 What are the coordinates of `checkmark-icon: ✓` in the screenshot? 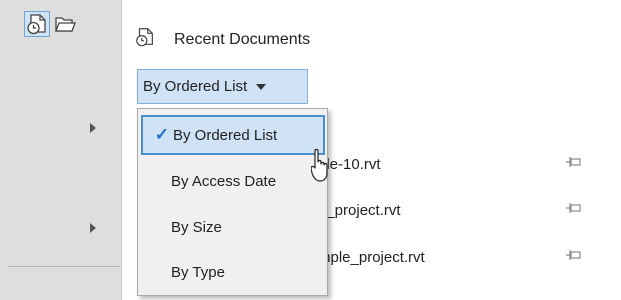 It's located at (161, 134).